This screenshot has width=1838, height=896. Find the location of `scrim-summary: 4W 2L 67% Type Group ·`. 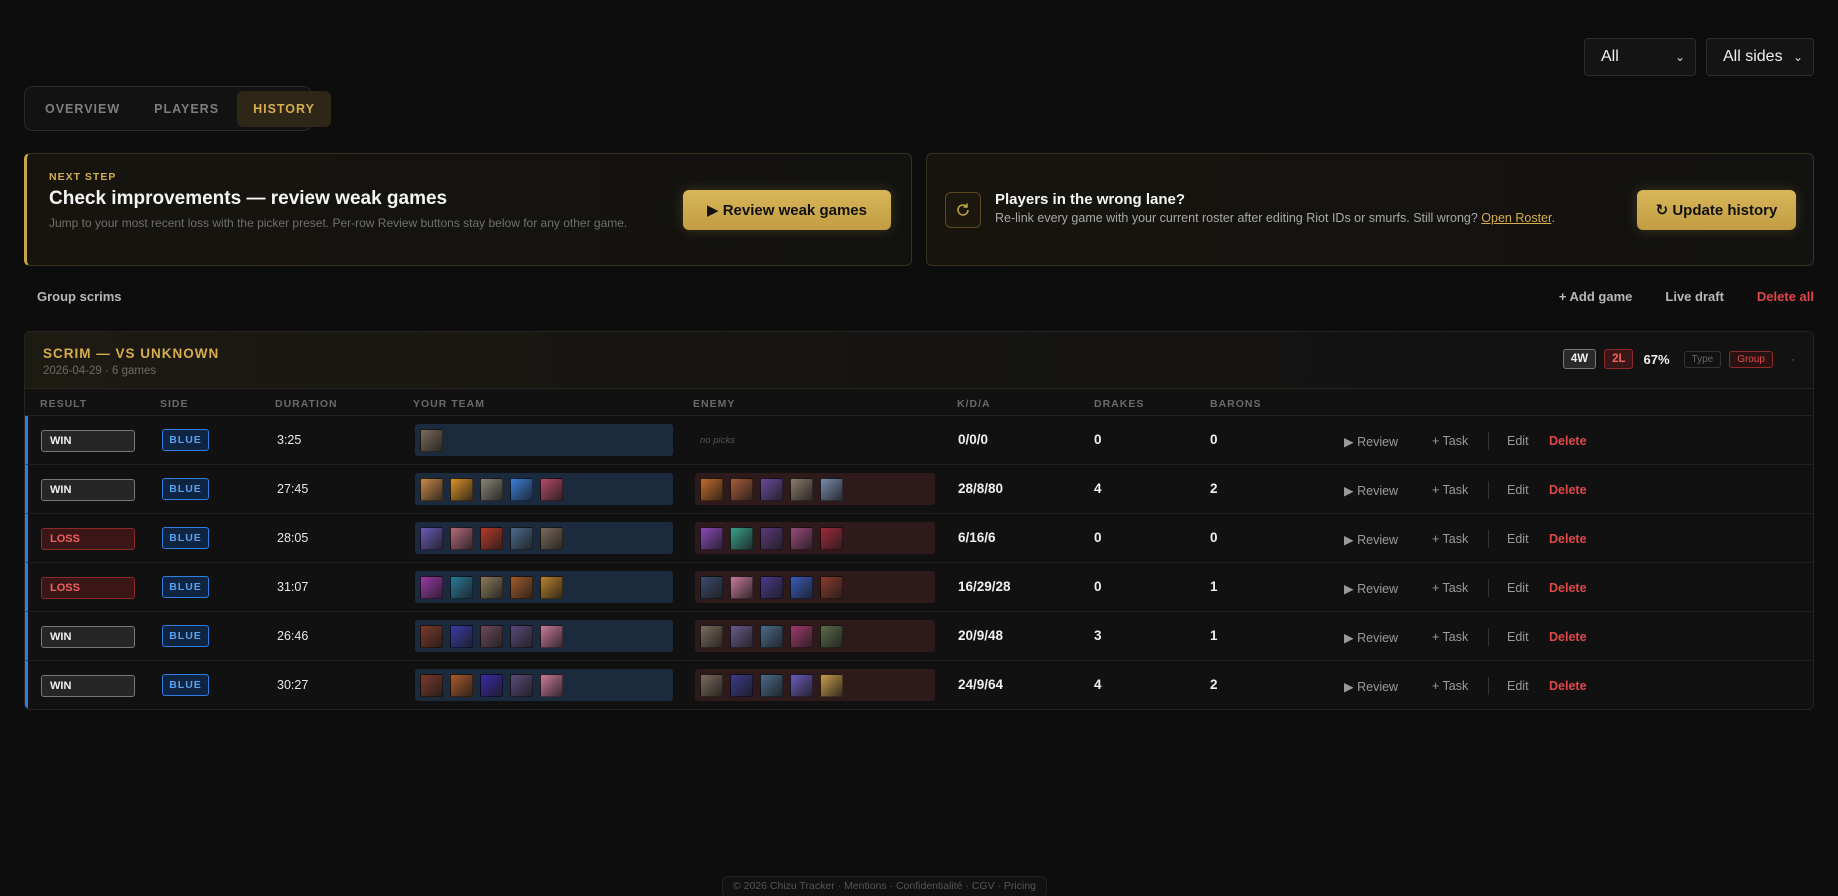

scrim-summary: 4W 2L 67% Type Group · is located at coordinates (1678, 359).